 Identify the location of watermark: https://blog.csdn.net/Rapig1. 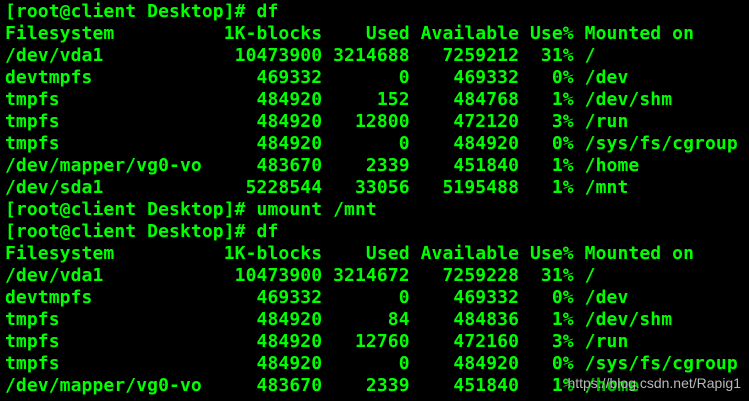
(654, 383).